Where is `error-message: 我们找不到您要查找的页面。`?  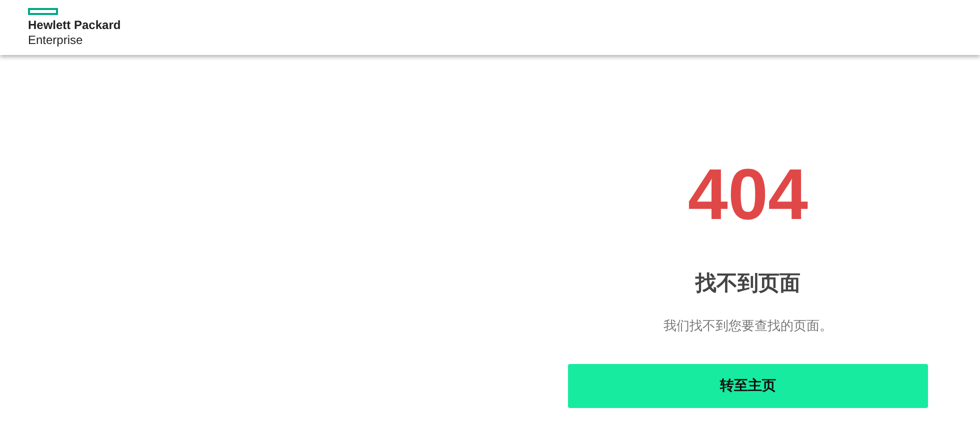 error-message: 我们找不到您要查找的页面。 is located at coordinates (748, 326).